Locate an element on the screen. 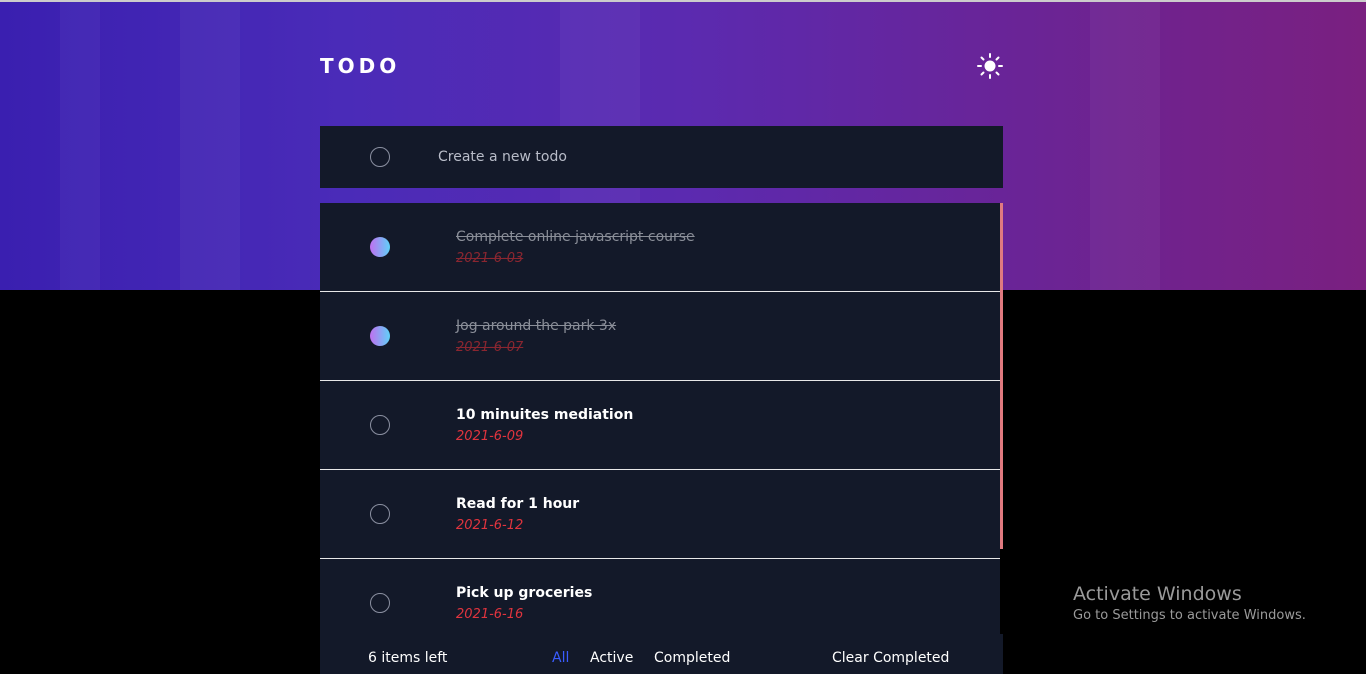  theme-toggle-button is located at coordinates (990, 66).